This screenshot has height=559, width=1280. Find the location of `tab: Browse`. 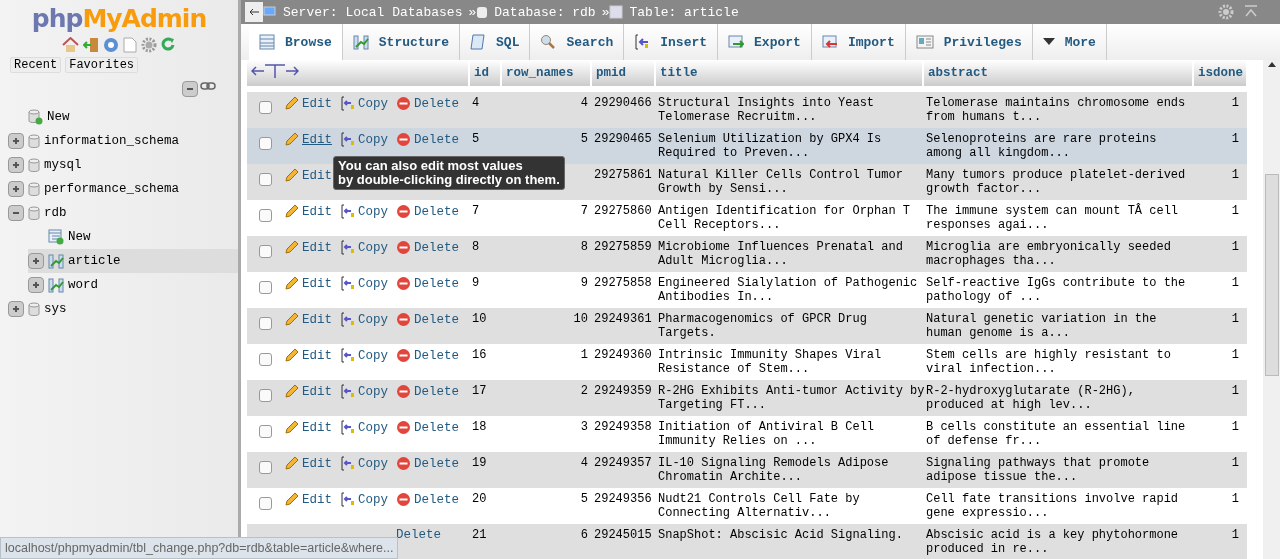

tab: Browse is located at coordinates (296, 42).